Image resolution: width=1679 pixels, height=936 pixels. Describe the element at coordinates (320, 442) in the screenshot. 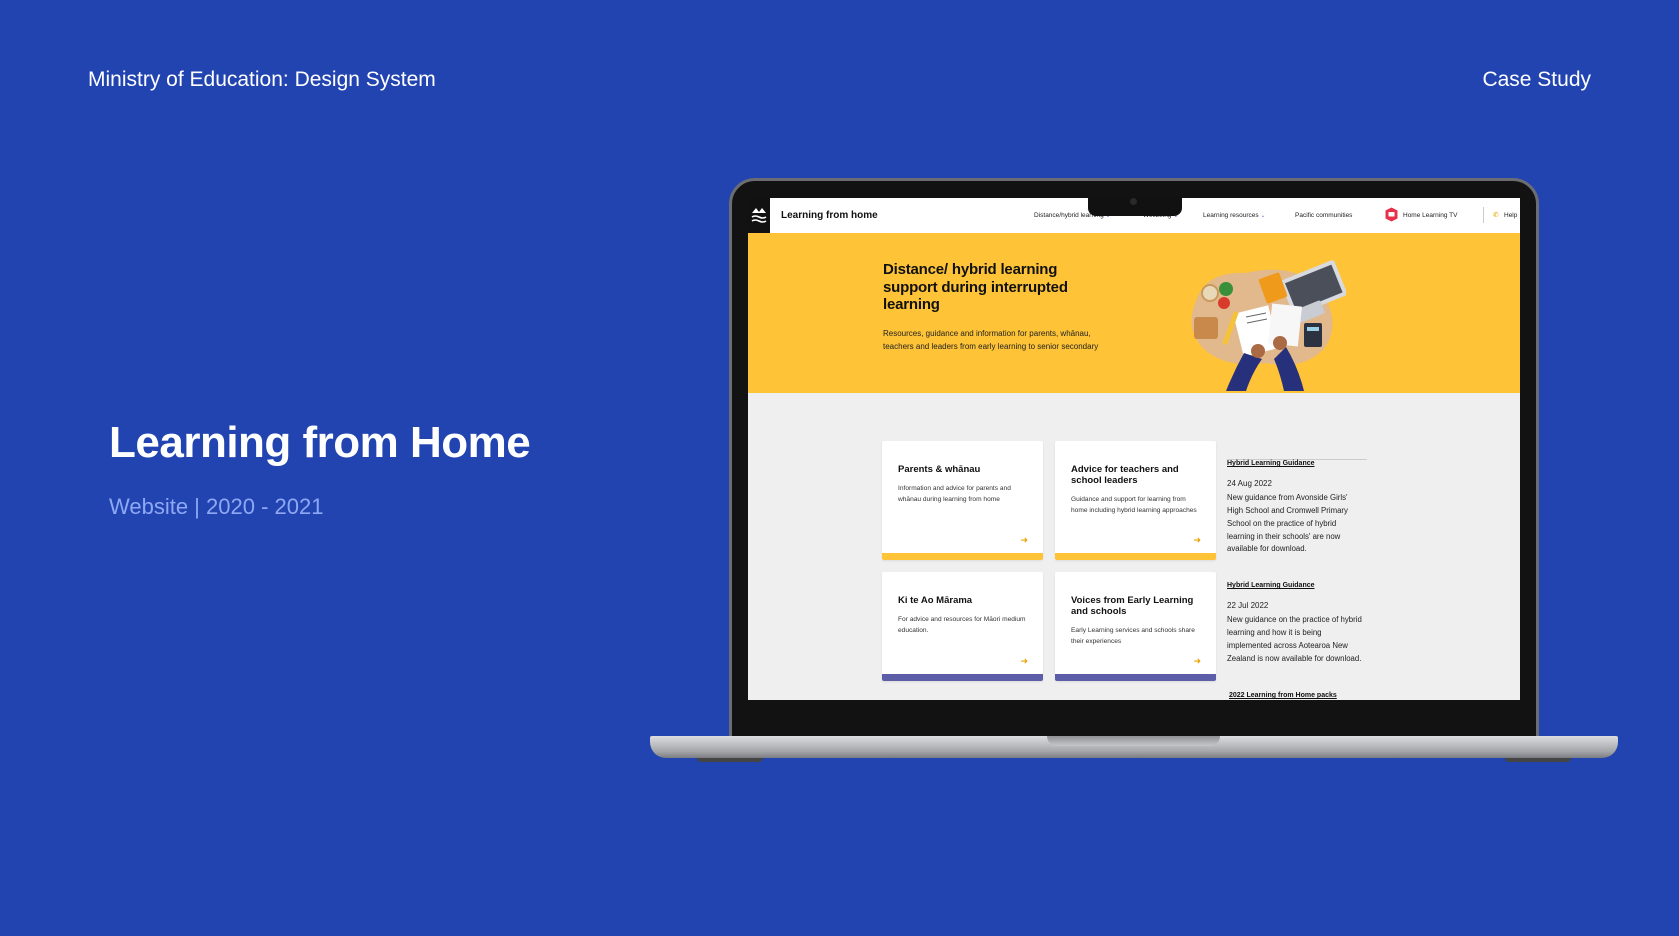

I see `slide-title: Learning from Home` at that location.